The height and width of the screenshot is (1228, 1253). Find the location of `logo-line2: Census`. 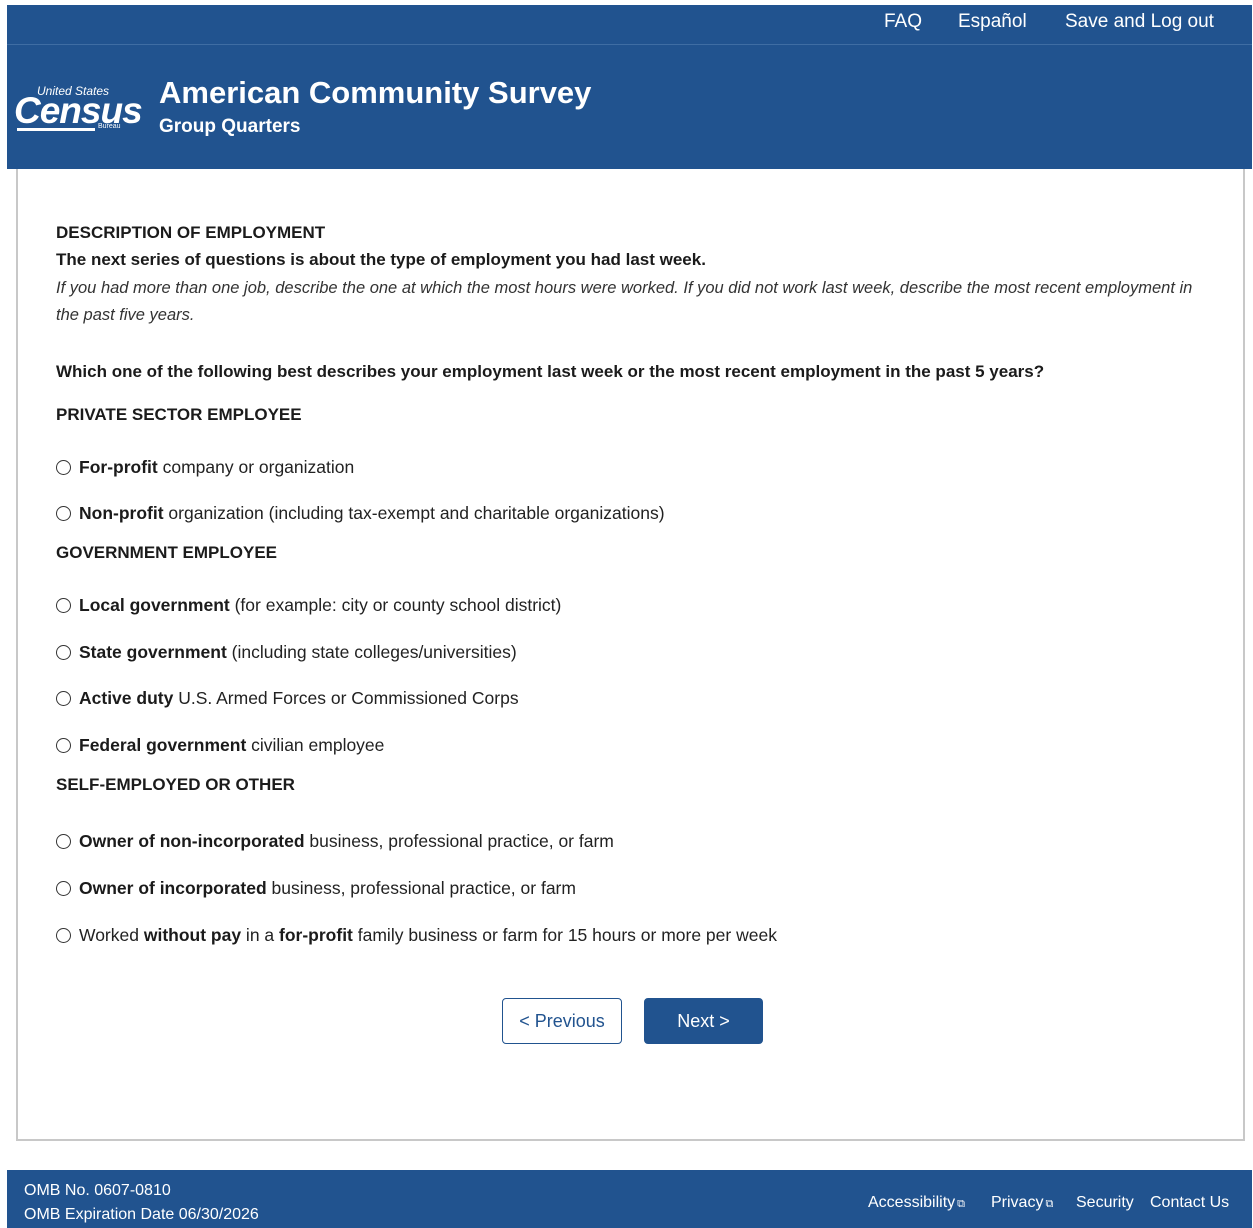

logo-line2: Census is located at coordinates (78, 110).